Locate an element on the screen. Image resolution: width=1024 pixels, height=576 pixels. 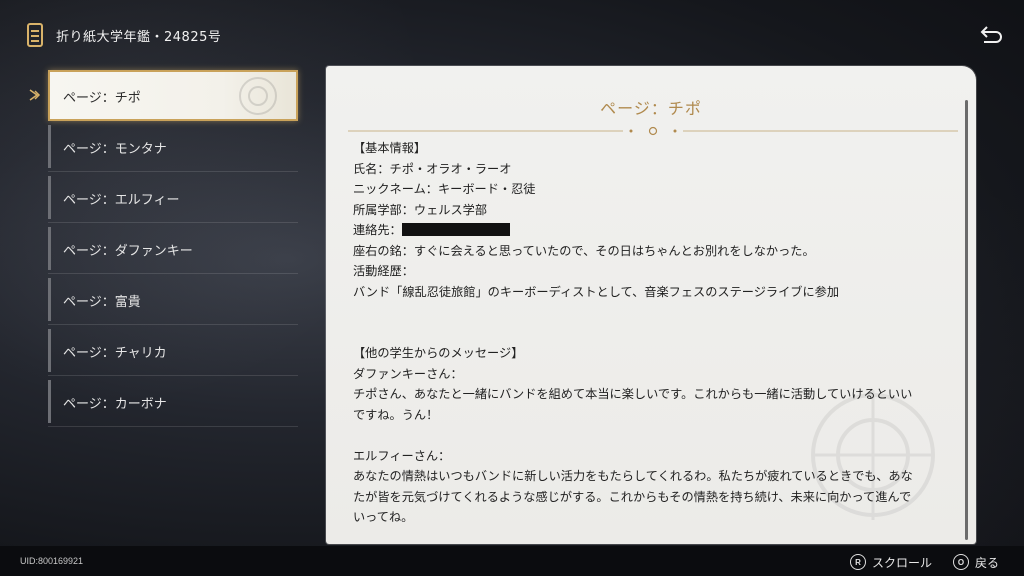
page-title: 折り紙大学年鑑・24825号 is located at coordinates (139, 37).